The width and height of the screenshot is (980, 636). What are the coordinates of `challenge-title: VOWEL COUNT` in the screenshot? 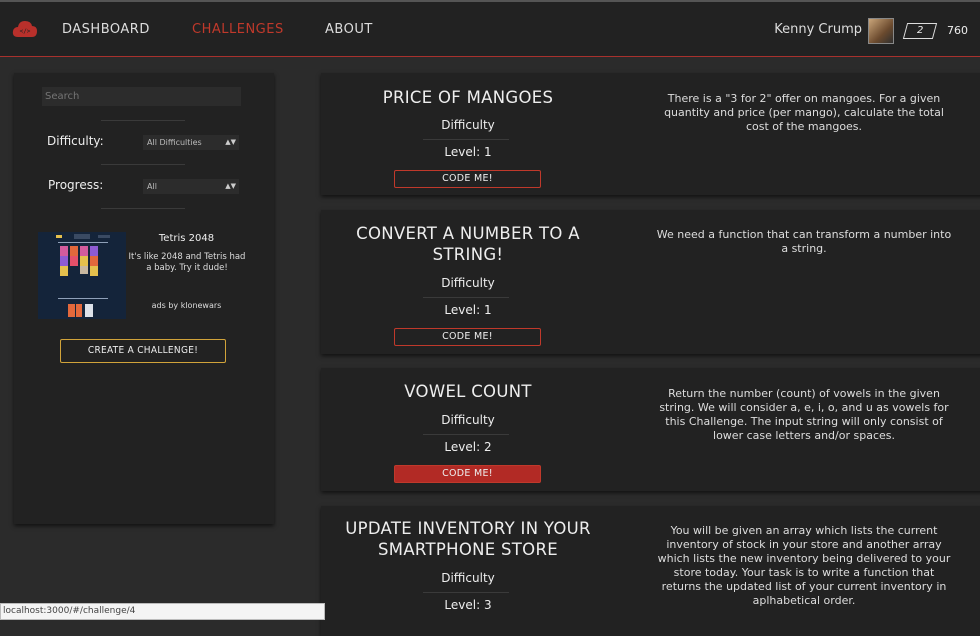 It's located at (468, 391).